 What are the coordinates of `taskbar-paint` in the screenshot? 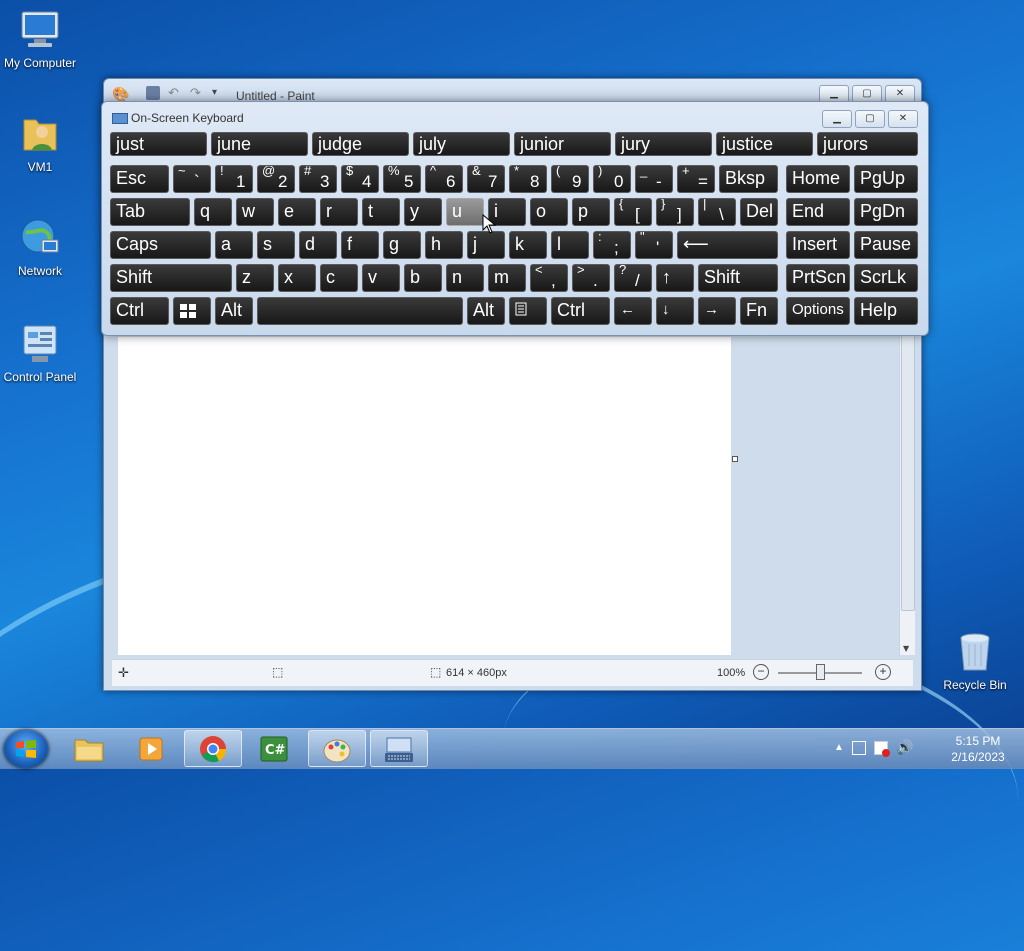 It's located at (337, 748).